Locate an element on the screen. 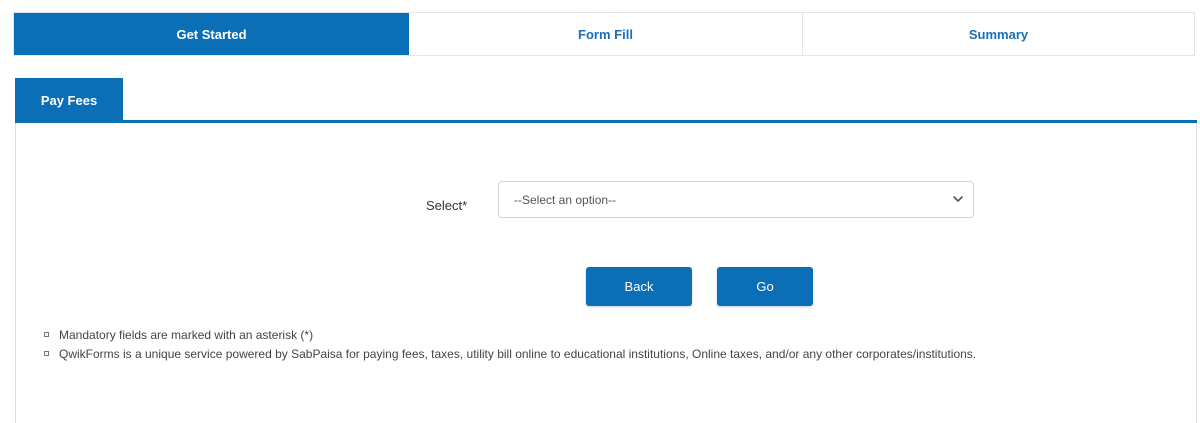 This screenshot has height=423, width=1200. tab-bar: Pay Fees is located at coordinates (606, 100).